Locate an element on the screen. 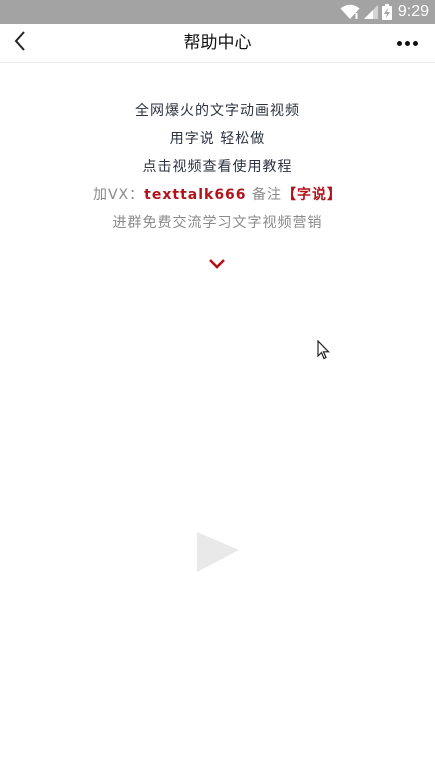  intro-line-5: 进群免费交流学习文字视频营销 is located at coordinates (217, 223).